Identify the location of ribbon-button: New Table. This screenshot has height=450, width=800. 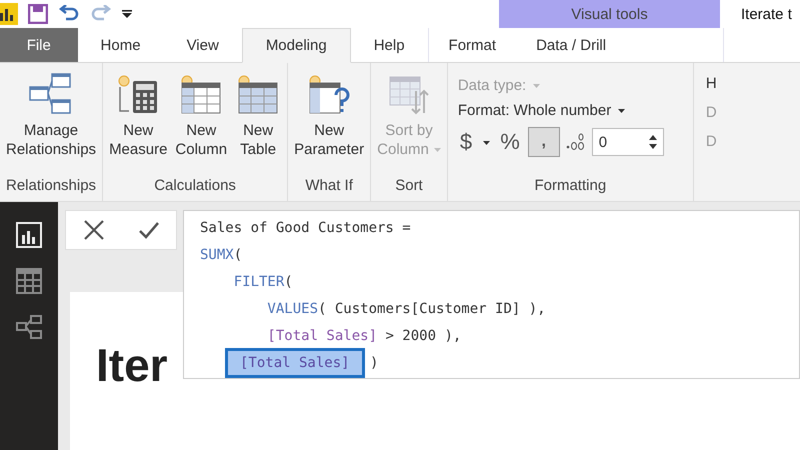
(258, 125).